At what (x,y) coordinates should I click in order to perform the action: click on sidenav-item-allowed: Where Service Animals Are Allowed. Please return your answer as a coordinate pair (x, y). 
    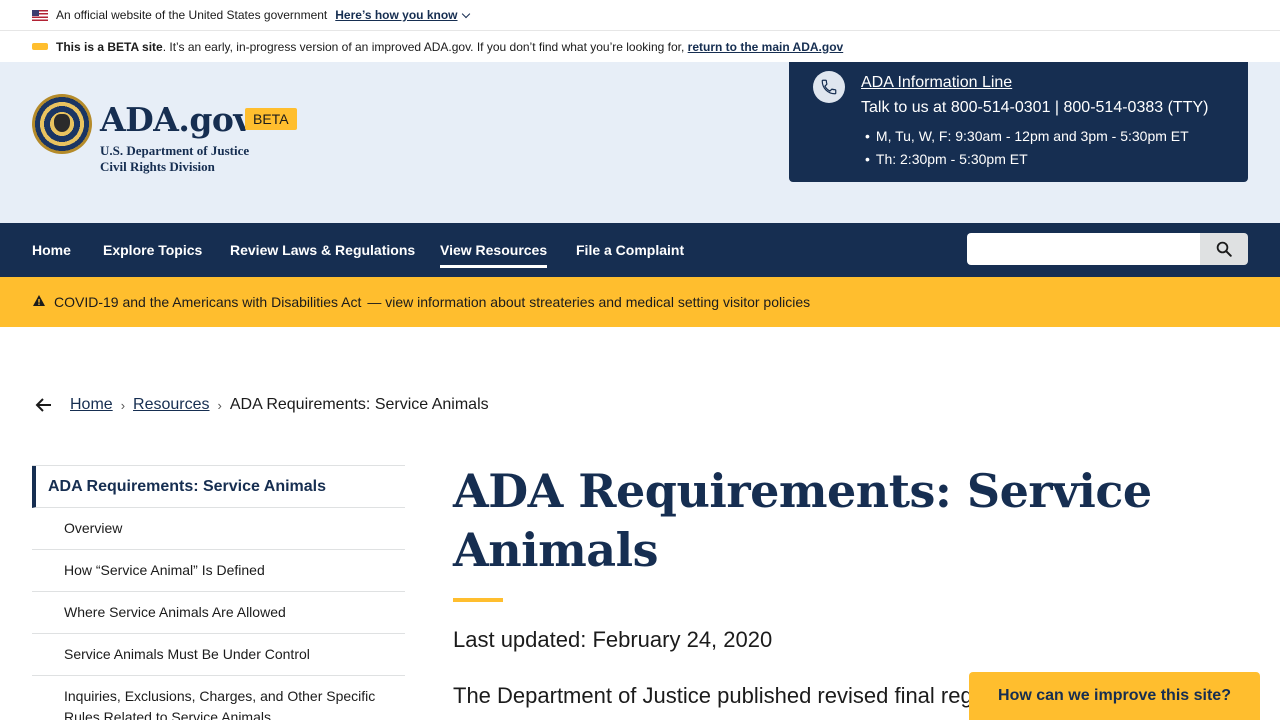
    Looking at the image, I should click on (218, 613).